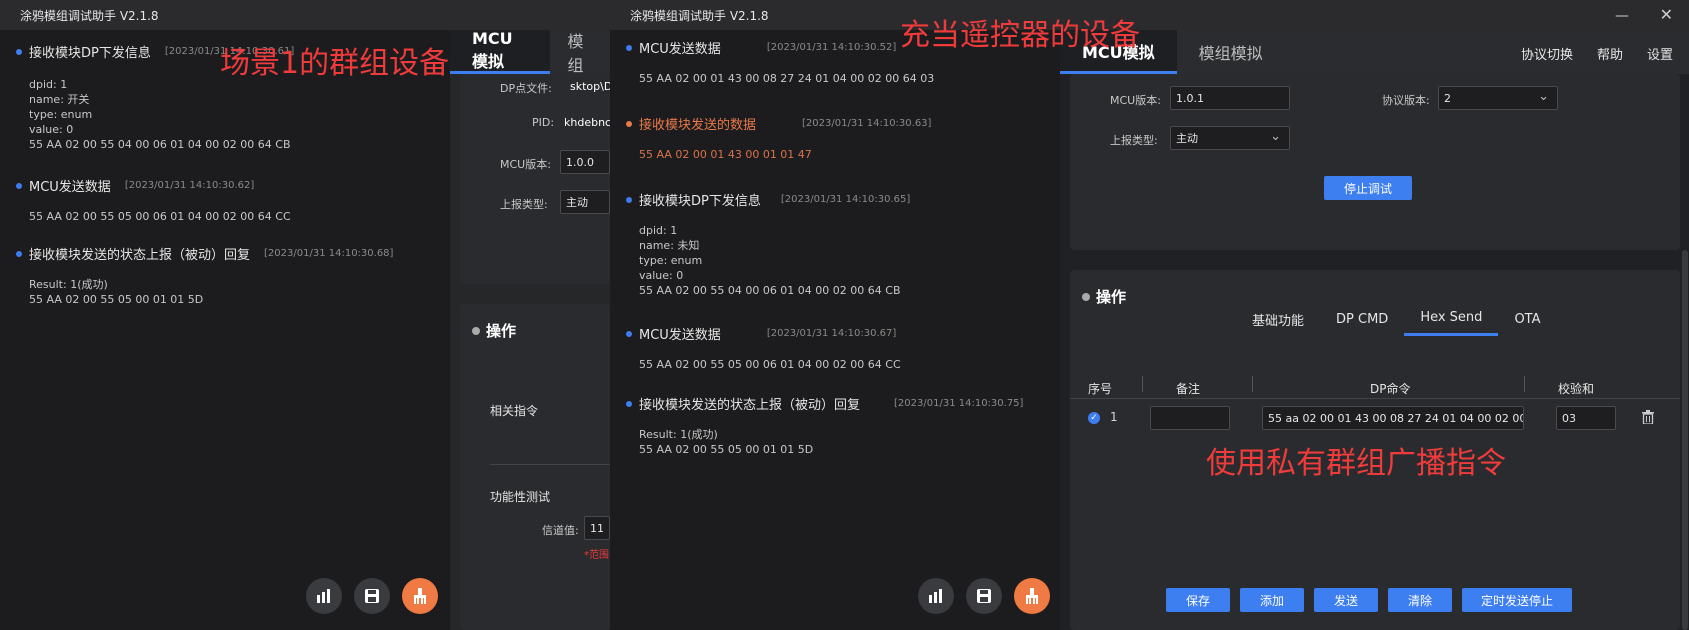 Image resolution: width=1689 pixels, height=630 pixels. I want to click on channel-label: 信道值:, so click(560, 530).